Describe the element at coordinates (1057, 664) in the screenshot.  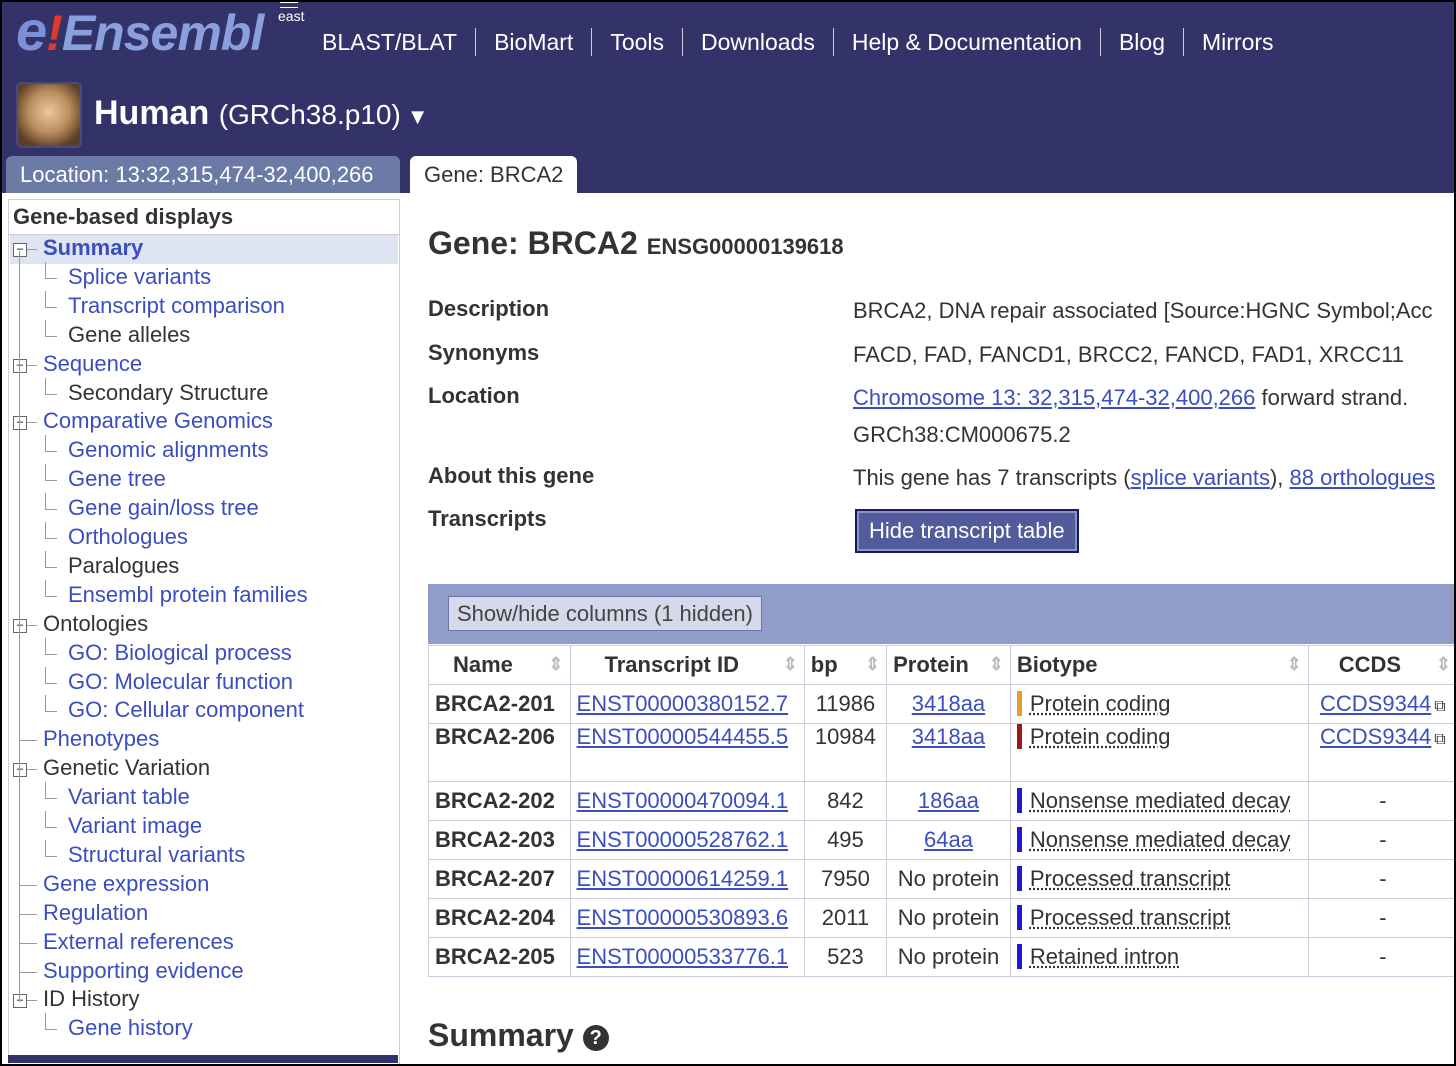
I see `column-header-label: Biotype` at that location.